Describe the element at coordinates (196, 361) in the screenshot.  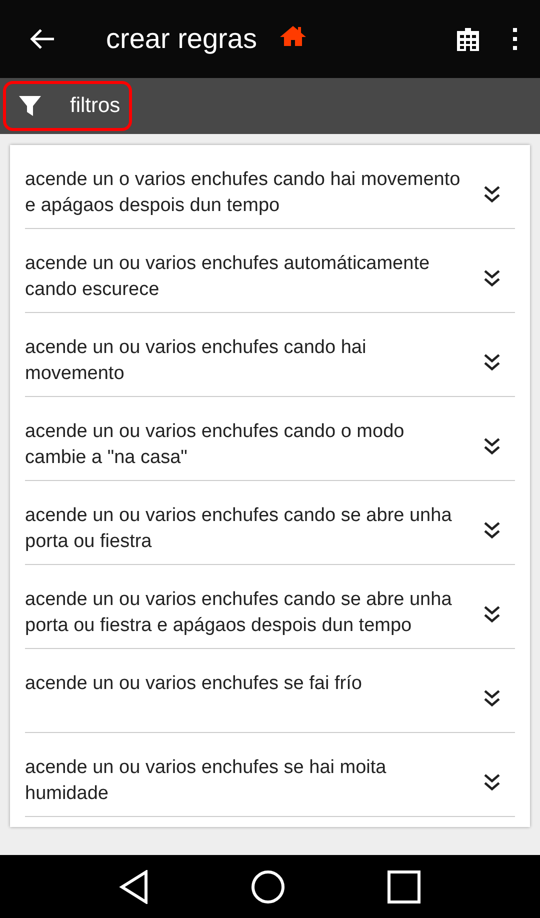
I see `rule-text: acende un ou varios enchufes cando hai movemento` at that location.